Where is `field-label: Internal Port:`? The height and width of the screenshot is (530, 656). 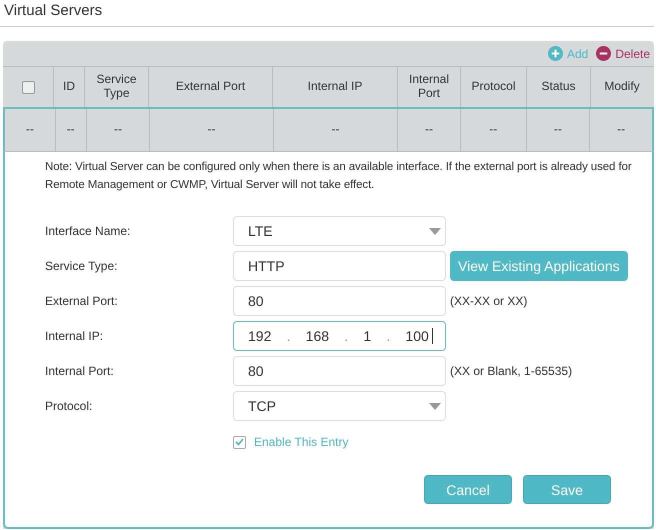 field-label: Internal Port: is located at coordinates (80, 371).